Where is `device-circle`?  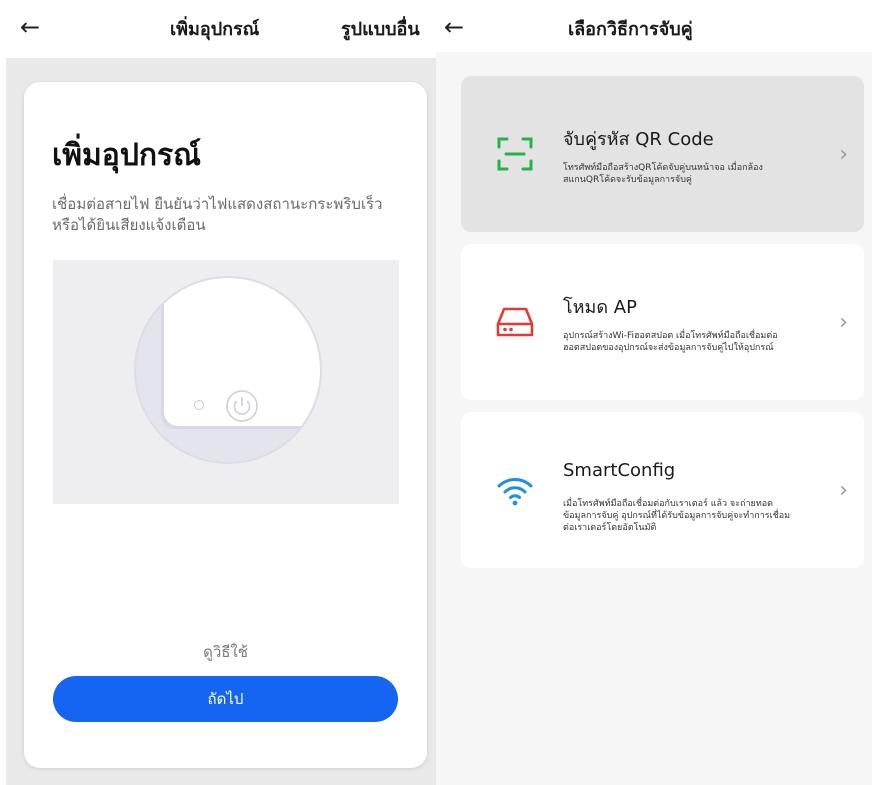 device-circle is located at coordinates (228, 370).